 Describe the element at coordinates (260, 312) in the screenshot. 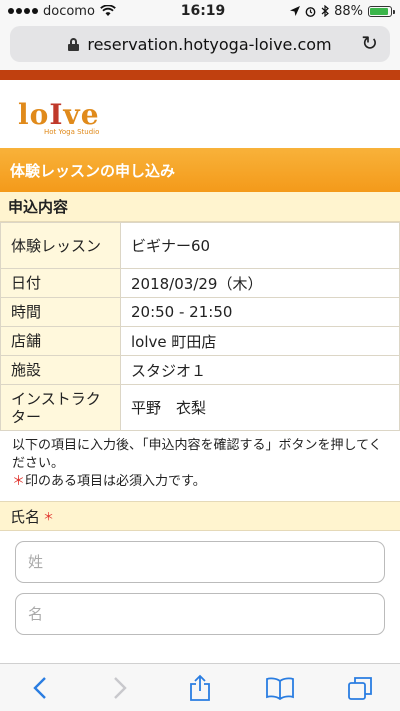

I see `row-value: 20:50 - 21:50` at that location.